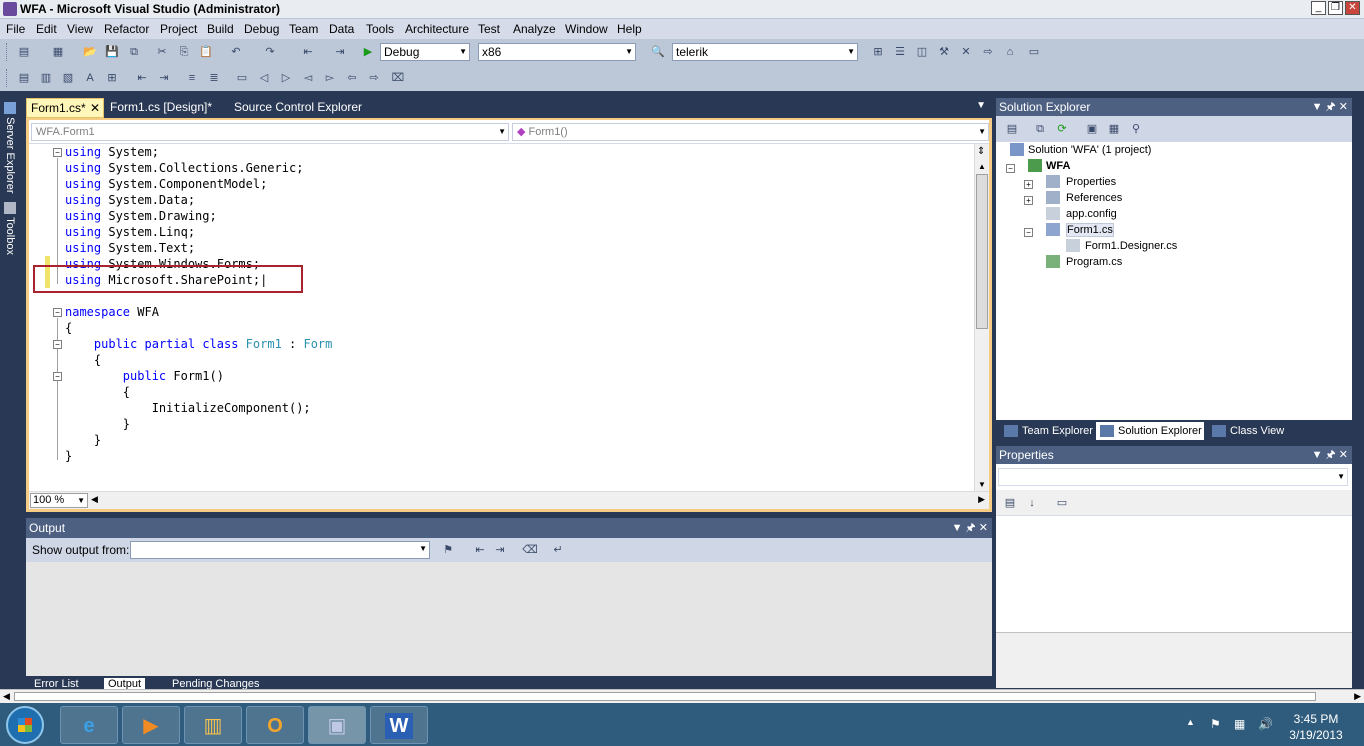 This screenshot has height=746, width=1364. Describe the element at coordinates (65, 108) in the screenshot. I see `tab-form1-cs: Form1.cs* ✕` at that location.